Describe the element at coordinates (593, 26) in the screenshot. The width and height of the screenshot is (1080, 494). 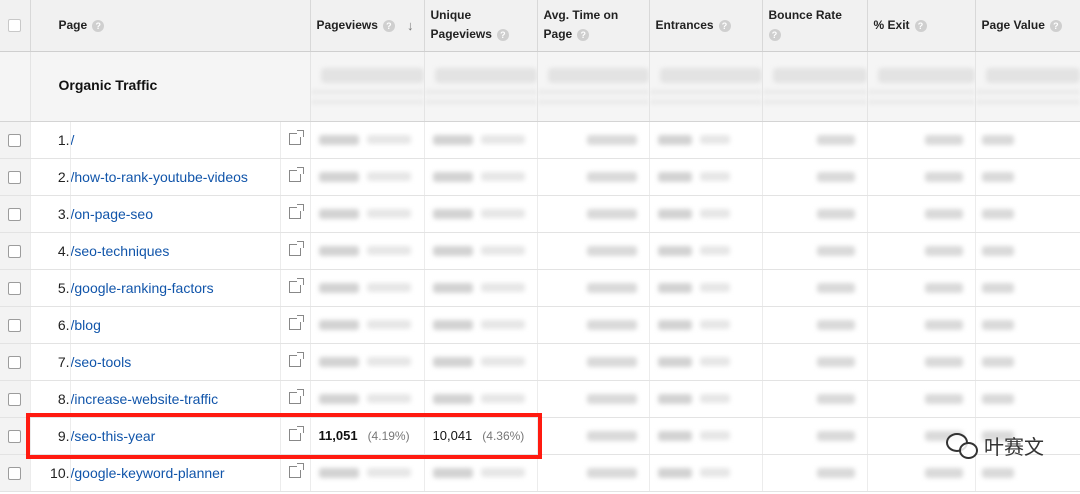
I see `column-header-avg-time: Avg. Time on Page?` at that location.